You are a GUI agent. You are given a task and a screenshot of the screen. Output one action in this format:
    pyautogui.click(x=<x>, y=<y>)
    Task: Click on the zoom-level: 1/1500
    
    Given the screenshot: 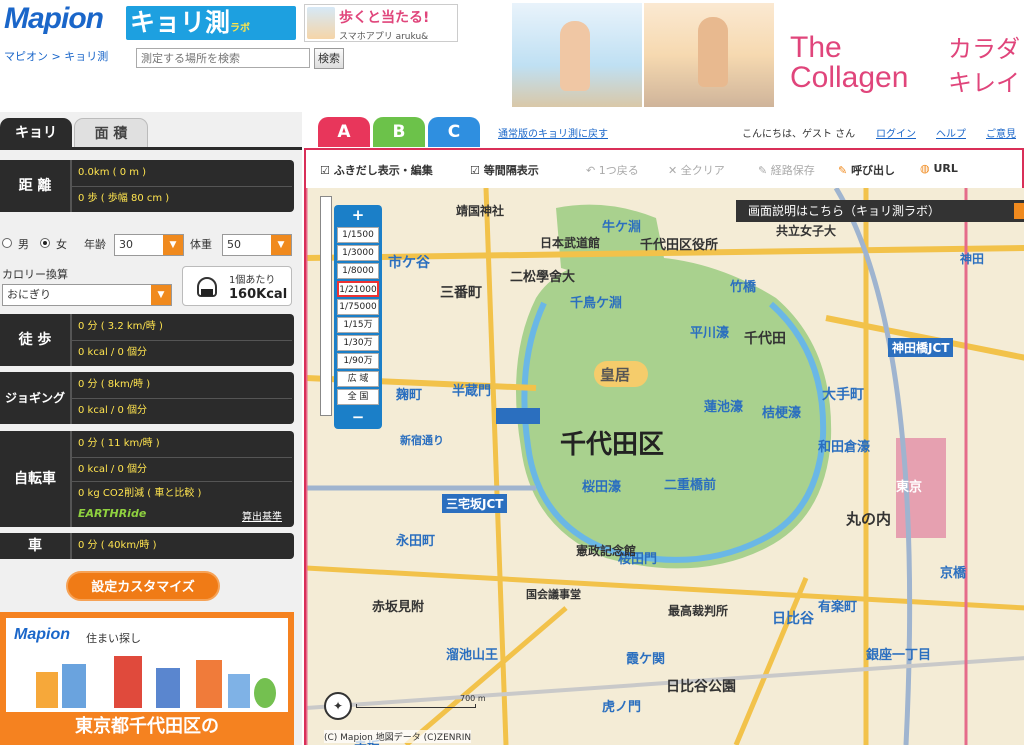 What is the action you would take?
    pyautogui.click(x=358, y=235)
    